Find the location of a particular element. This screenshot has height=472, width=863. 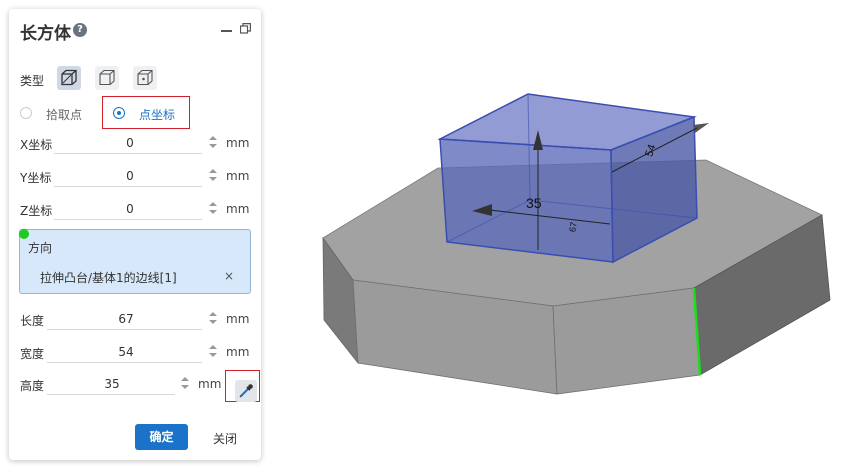

length-input: 67 is located at coordinates (126, 319).